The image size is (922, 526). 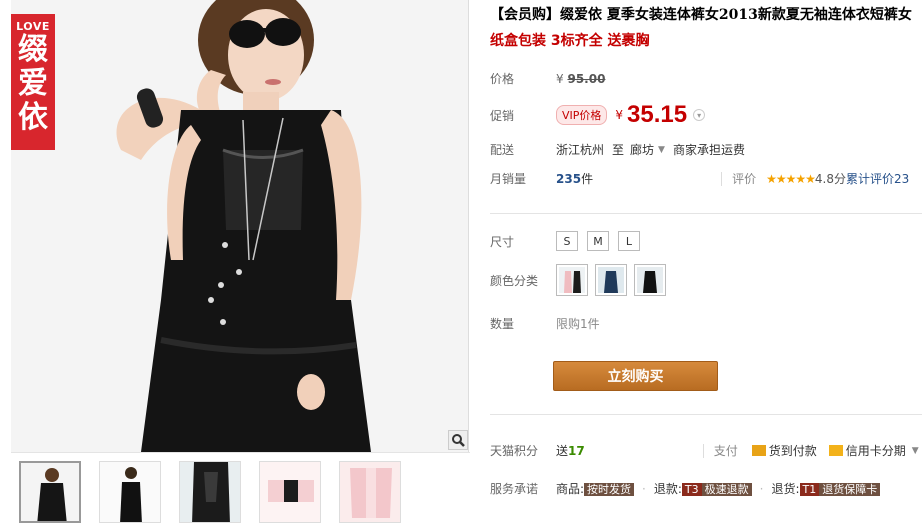 What do you see at coordinates (586, 78) in the screenshot?
I see `original-price-value: 95.00` at bounding box center [586, 78].